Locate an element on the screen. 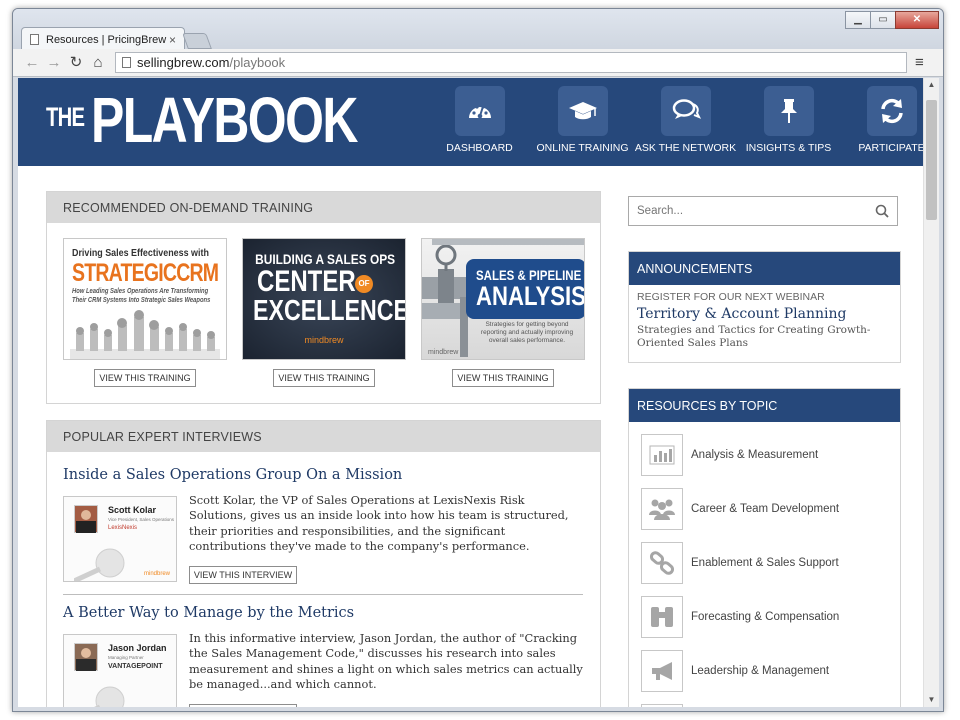 The width and height of the screenshot is (960, 720). team-icon is located at coordinates (662, 509).